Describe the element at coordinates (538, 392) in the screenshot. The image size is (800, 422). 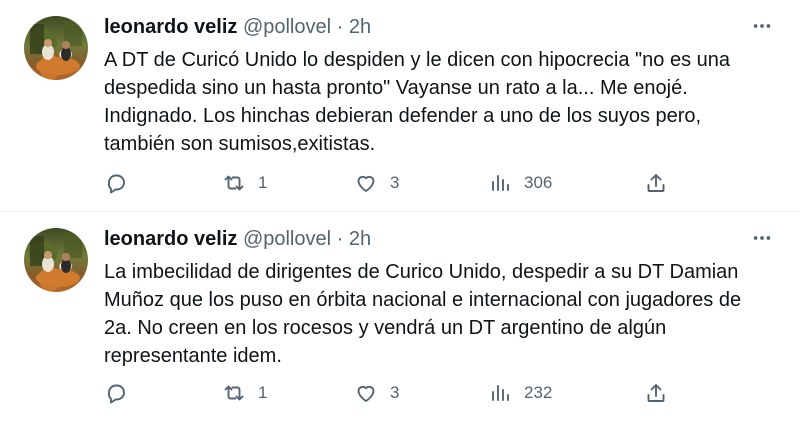
I see `views-count: 232` at that location.